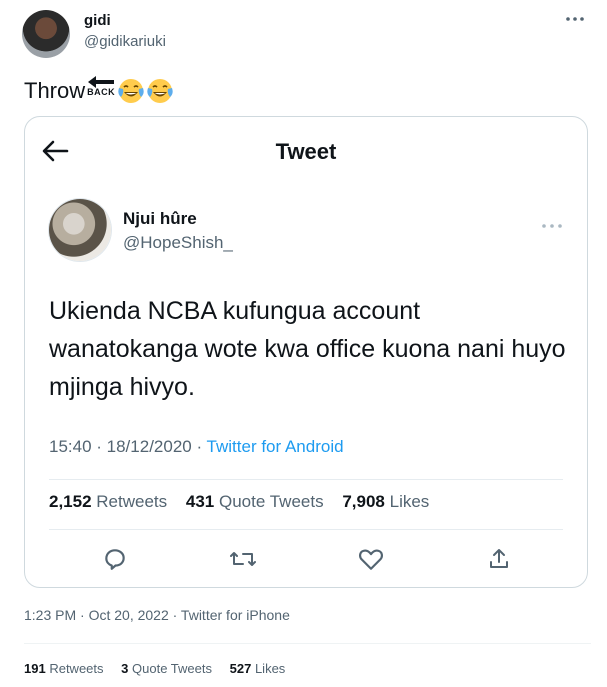 The width and height of the screenshot is (607, 687). Describe the element at coordinates (178, 243) in the screenshot. I see `quoted-user-handle: @HopeShish_` at that location.